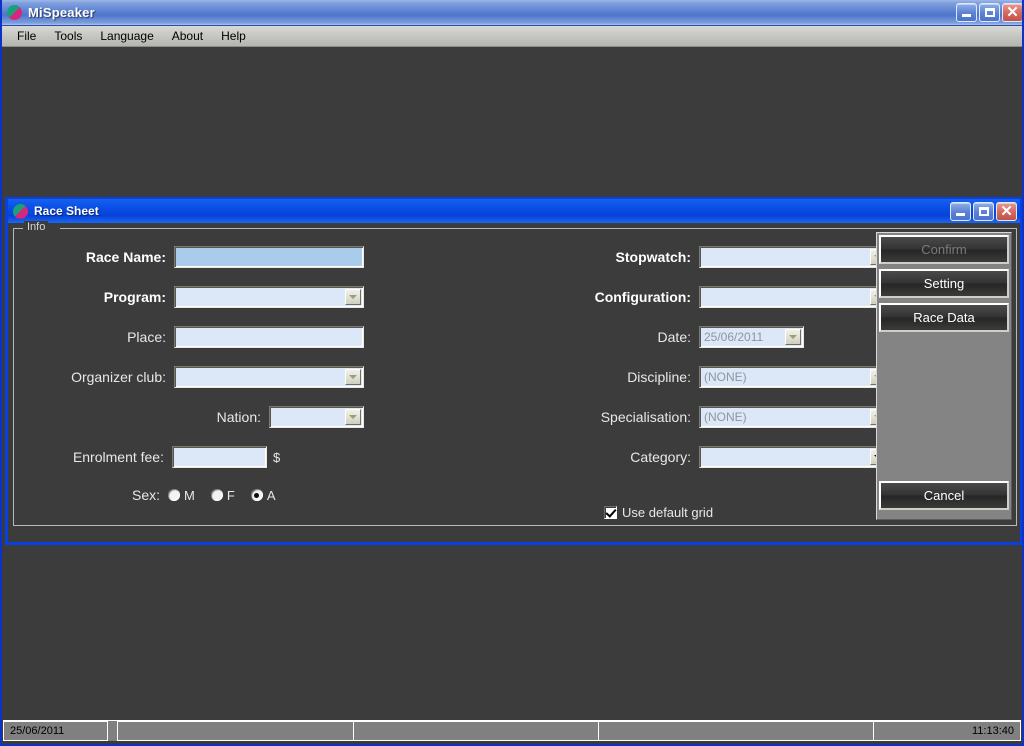 The image size is (1024, 746). Describe the element at coordinates (794, 417) in the screenshot. I see `specialisation-combobox: (NONE)` at that location.